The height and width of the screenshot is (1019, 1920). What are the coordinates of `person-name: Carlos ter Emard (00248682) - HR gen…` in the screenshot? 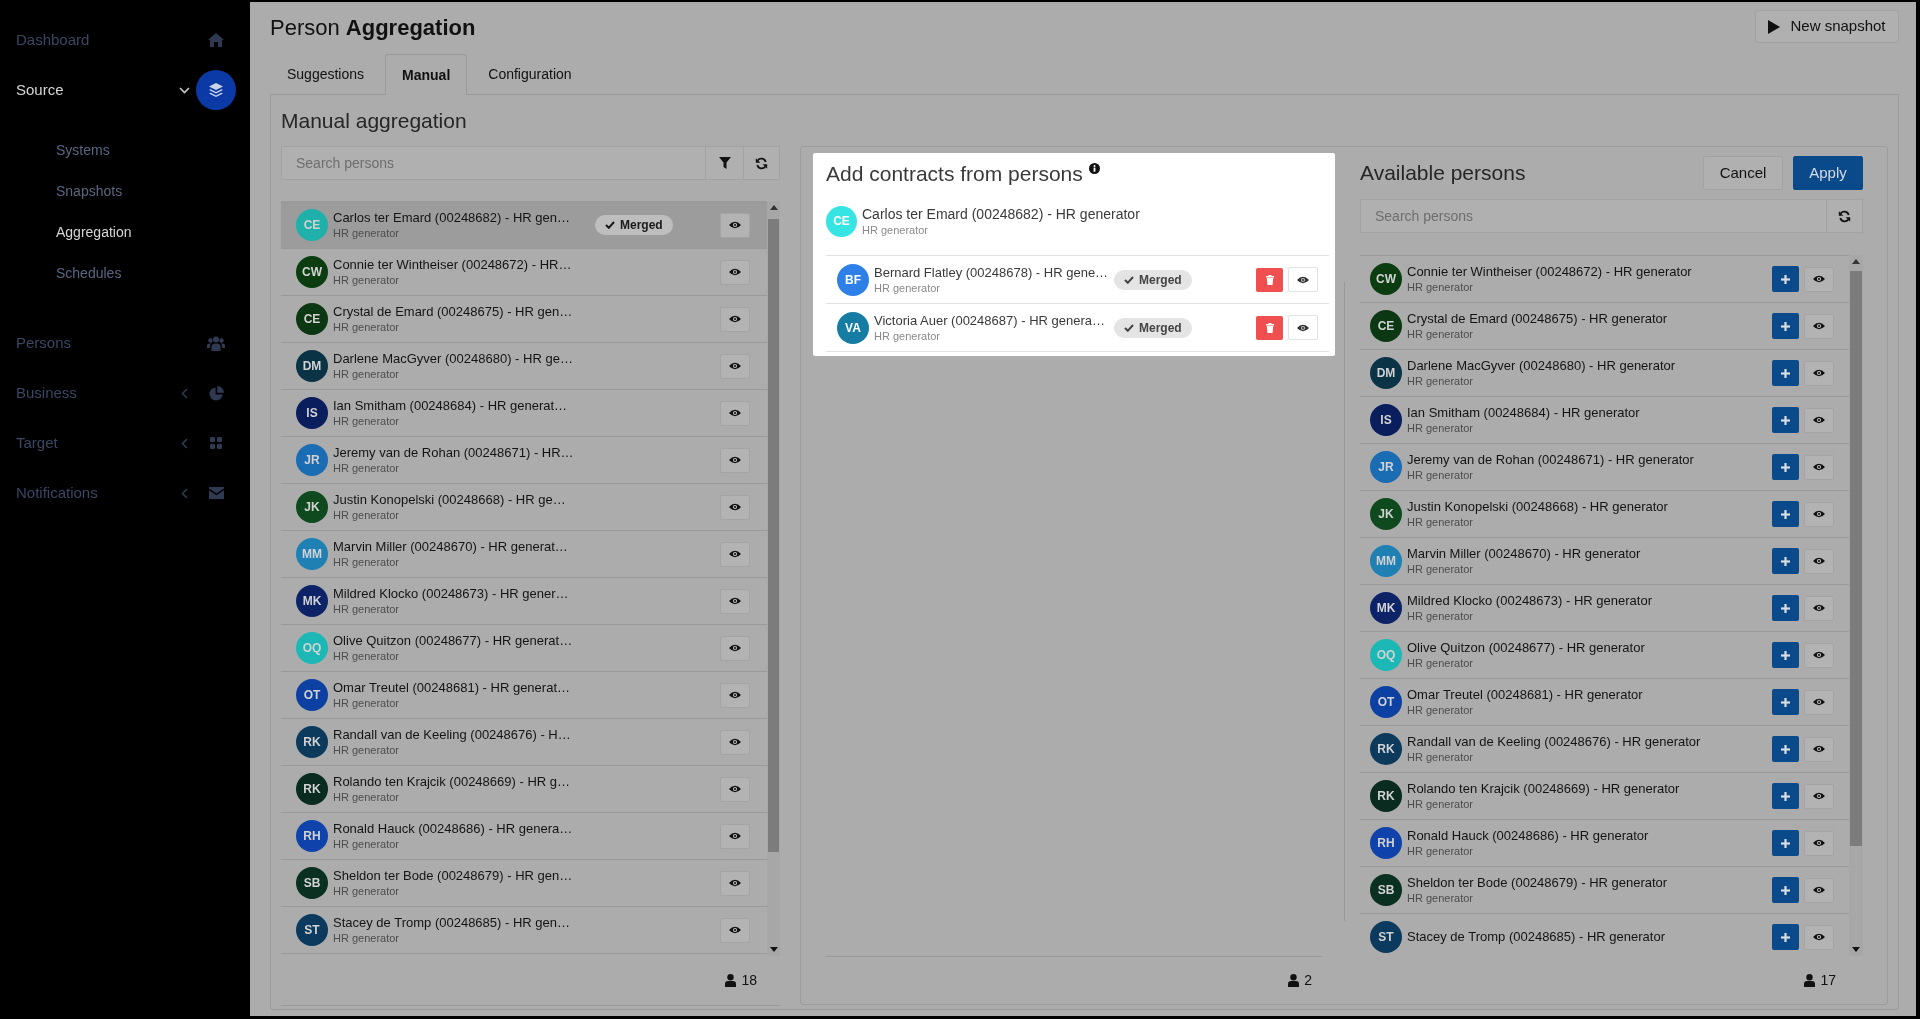 It's located at (452, 218).